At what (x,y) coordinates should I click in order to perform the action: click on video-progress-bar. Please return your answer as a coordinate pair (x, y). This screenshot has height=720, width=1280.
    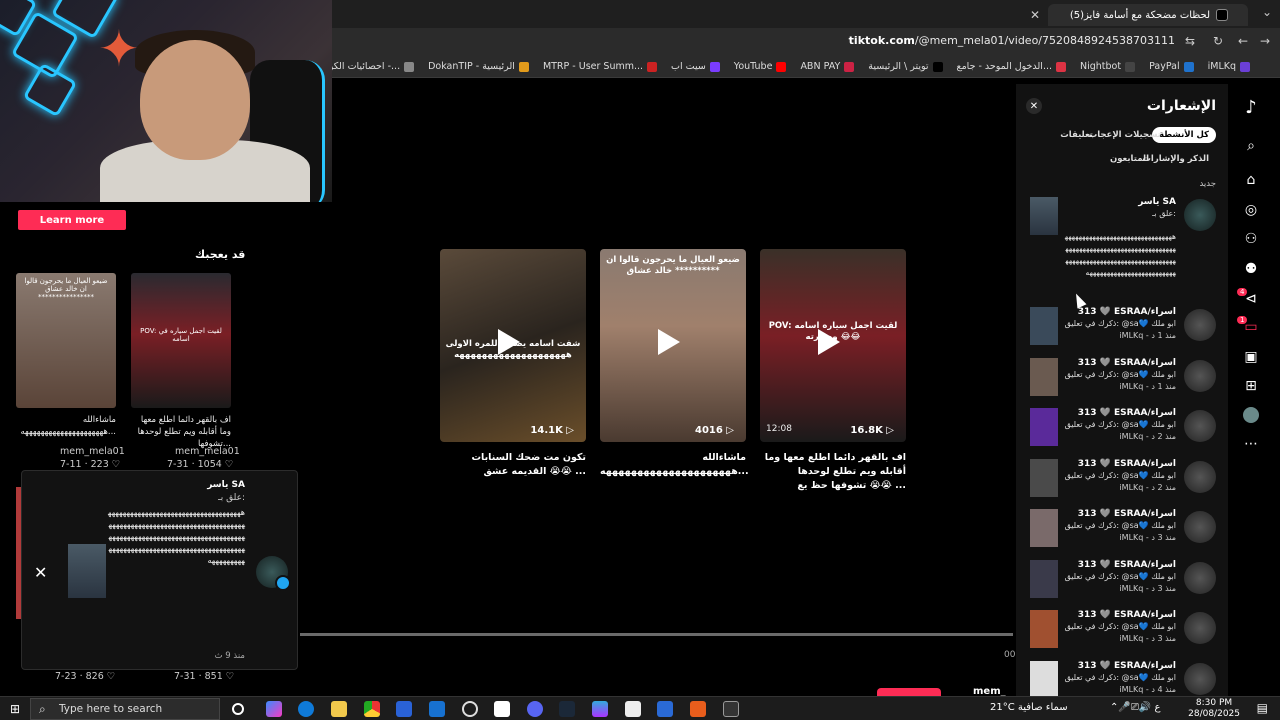
    Looking at the image, I should click on (656, 634).